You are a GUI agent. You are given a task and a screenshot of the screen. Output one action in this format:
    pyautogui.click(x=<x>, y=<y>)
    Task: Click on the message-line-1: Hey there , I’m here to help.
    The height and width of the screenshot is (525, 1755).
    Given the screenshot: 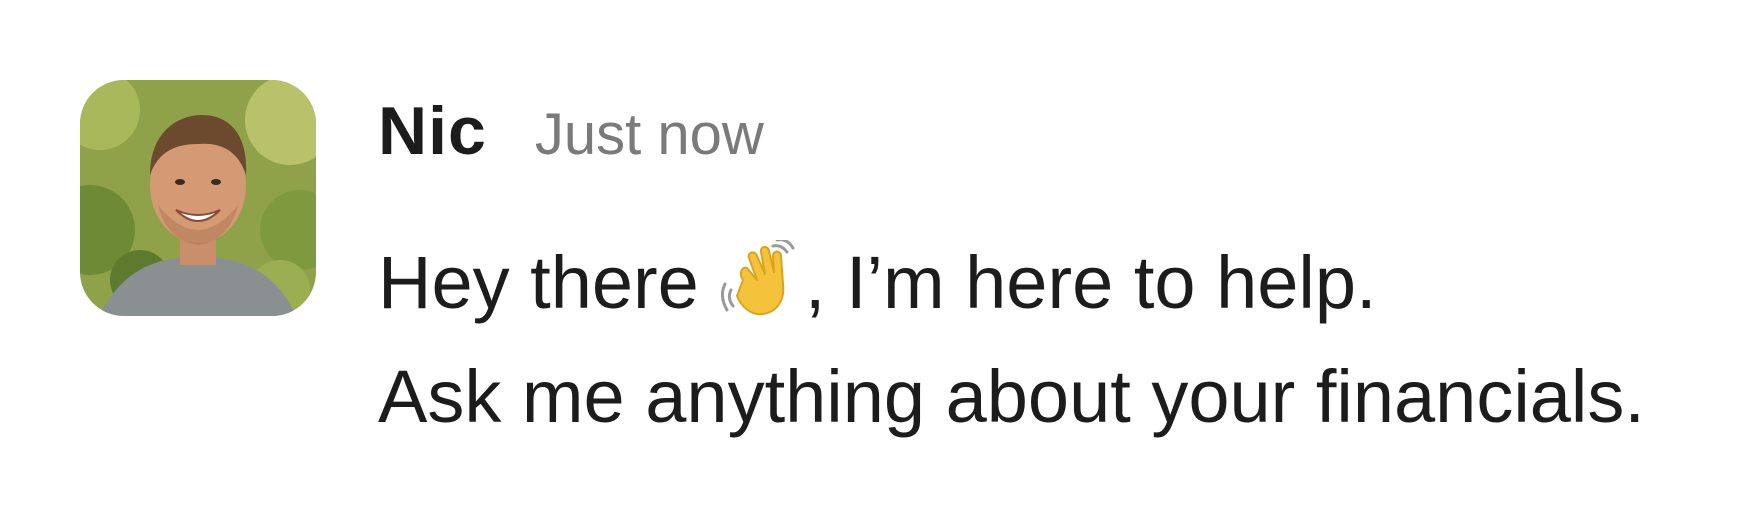 What is the action you would take?
    pyautogui.click(x=1046, y=275)
    